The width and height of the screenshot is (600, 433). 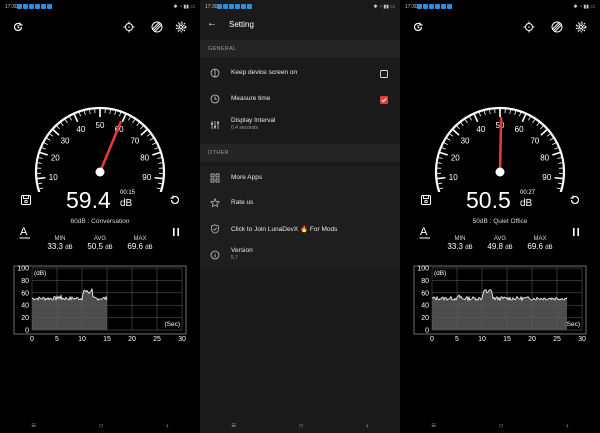 What do you see at coordinates (100, 243) in the screenshot?
I see `stat-avg: AVG 50.5 dB` at bounding box center [100, 243].